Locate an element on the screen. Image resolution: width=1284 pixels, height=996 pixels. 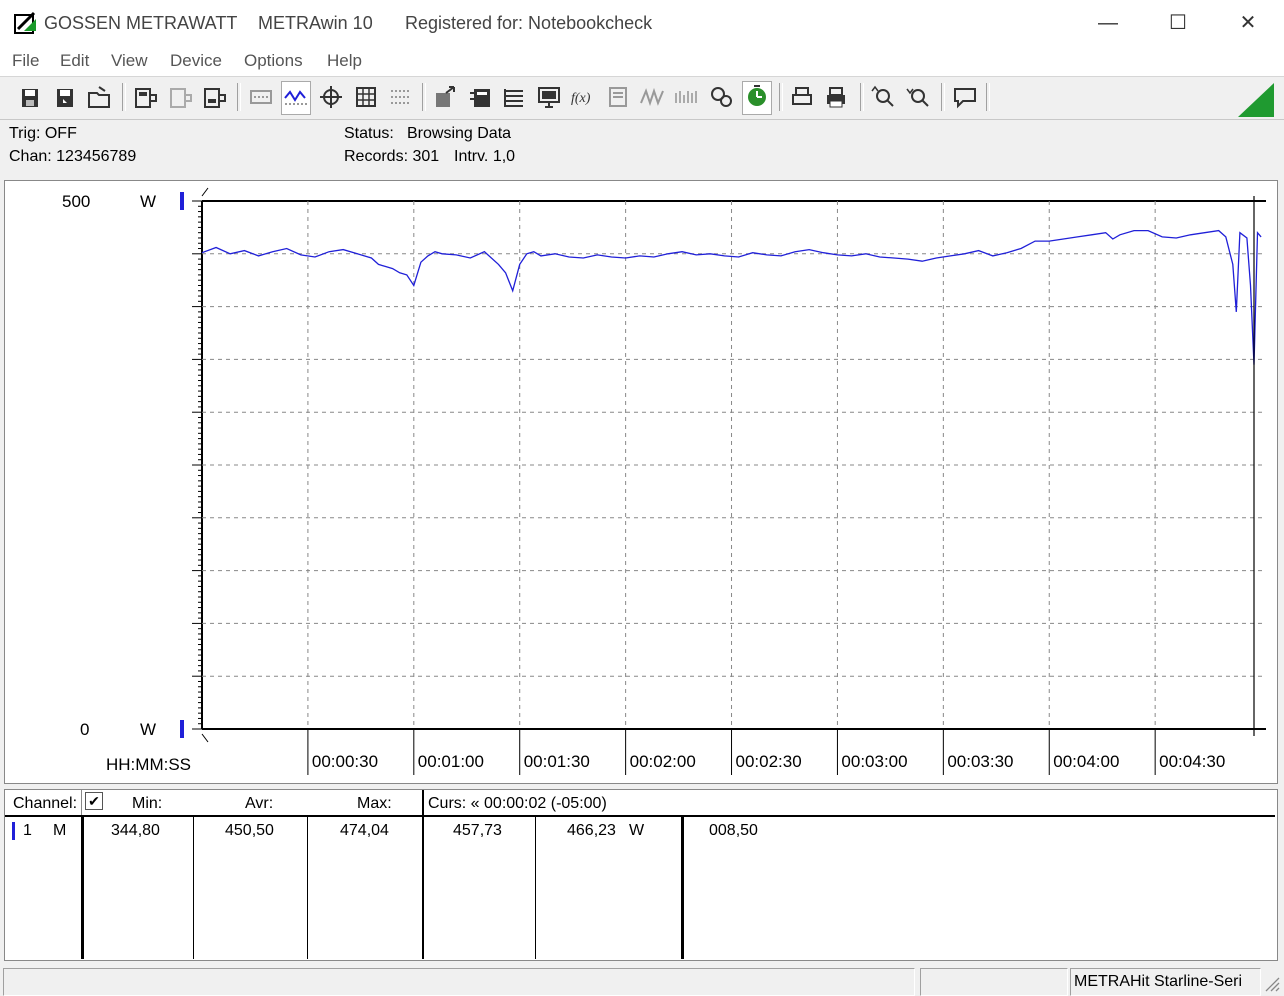
search-icon is located at coordinates (721, 98).